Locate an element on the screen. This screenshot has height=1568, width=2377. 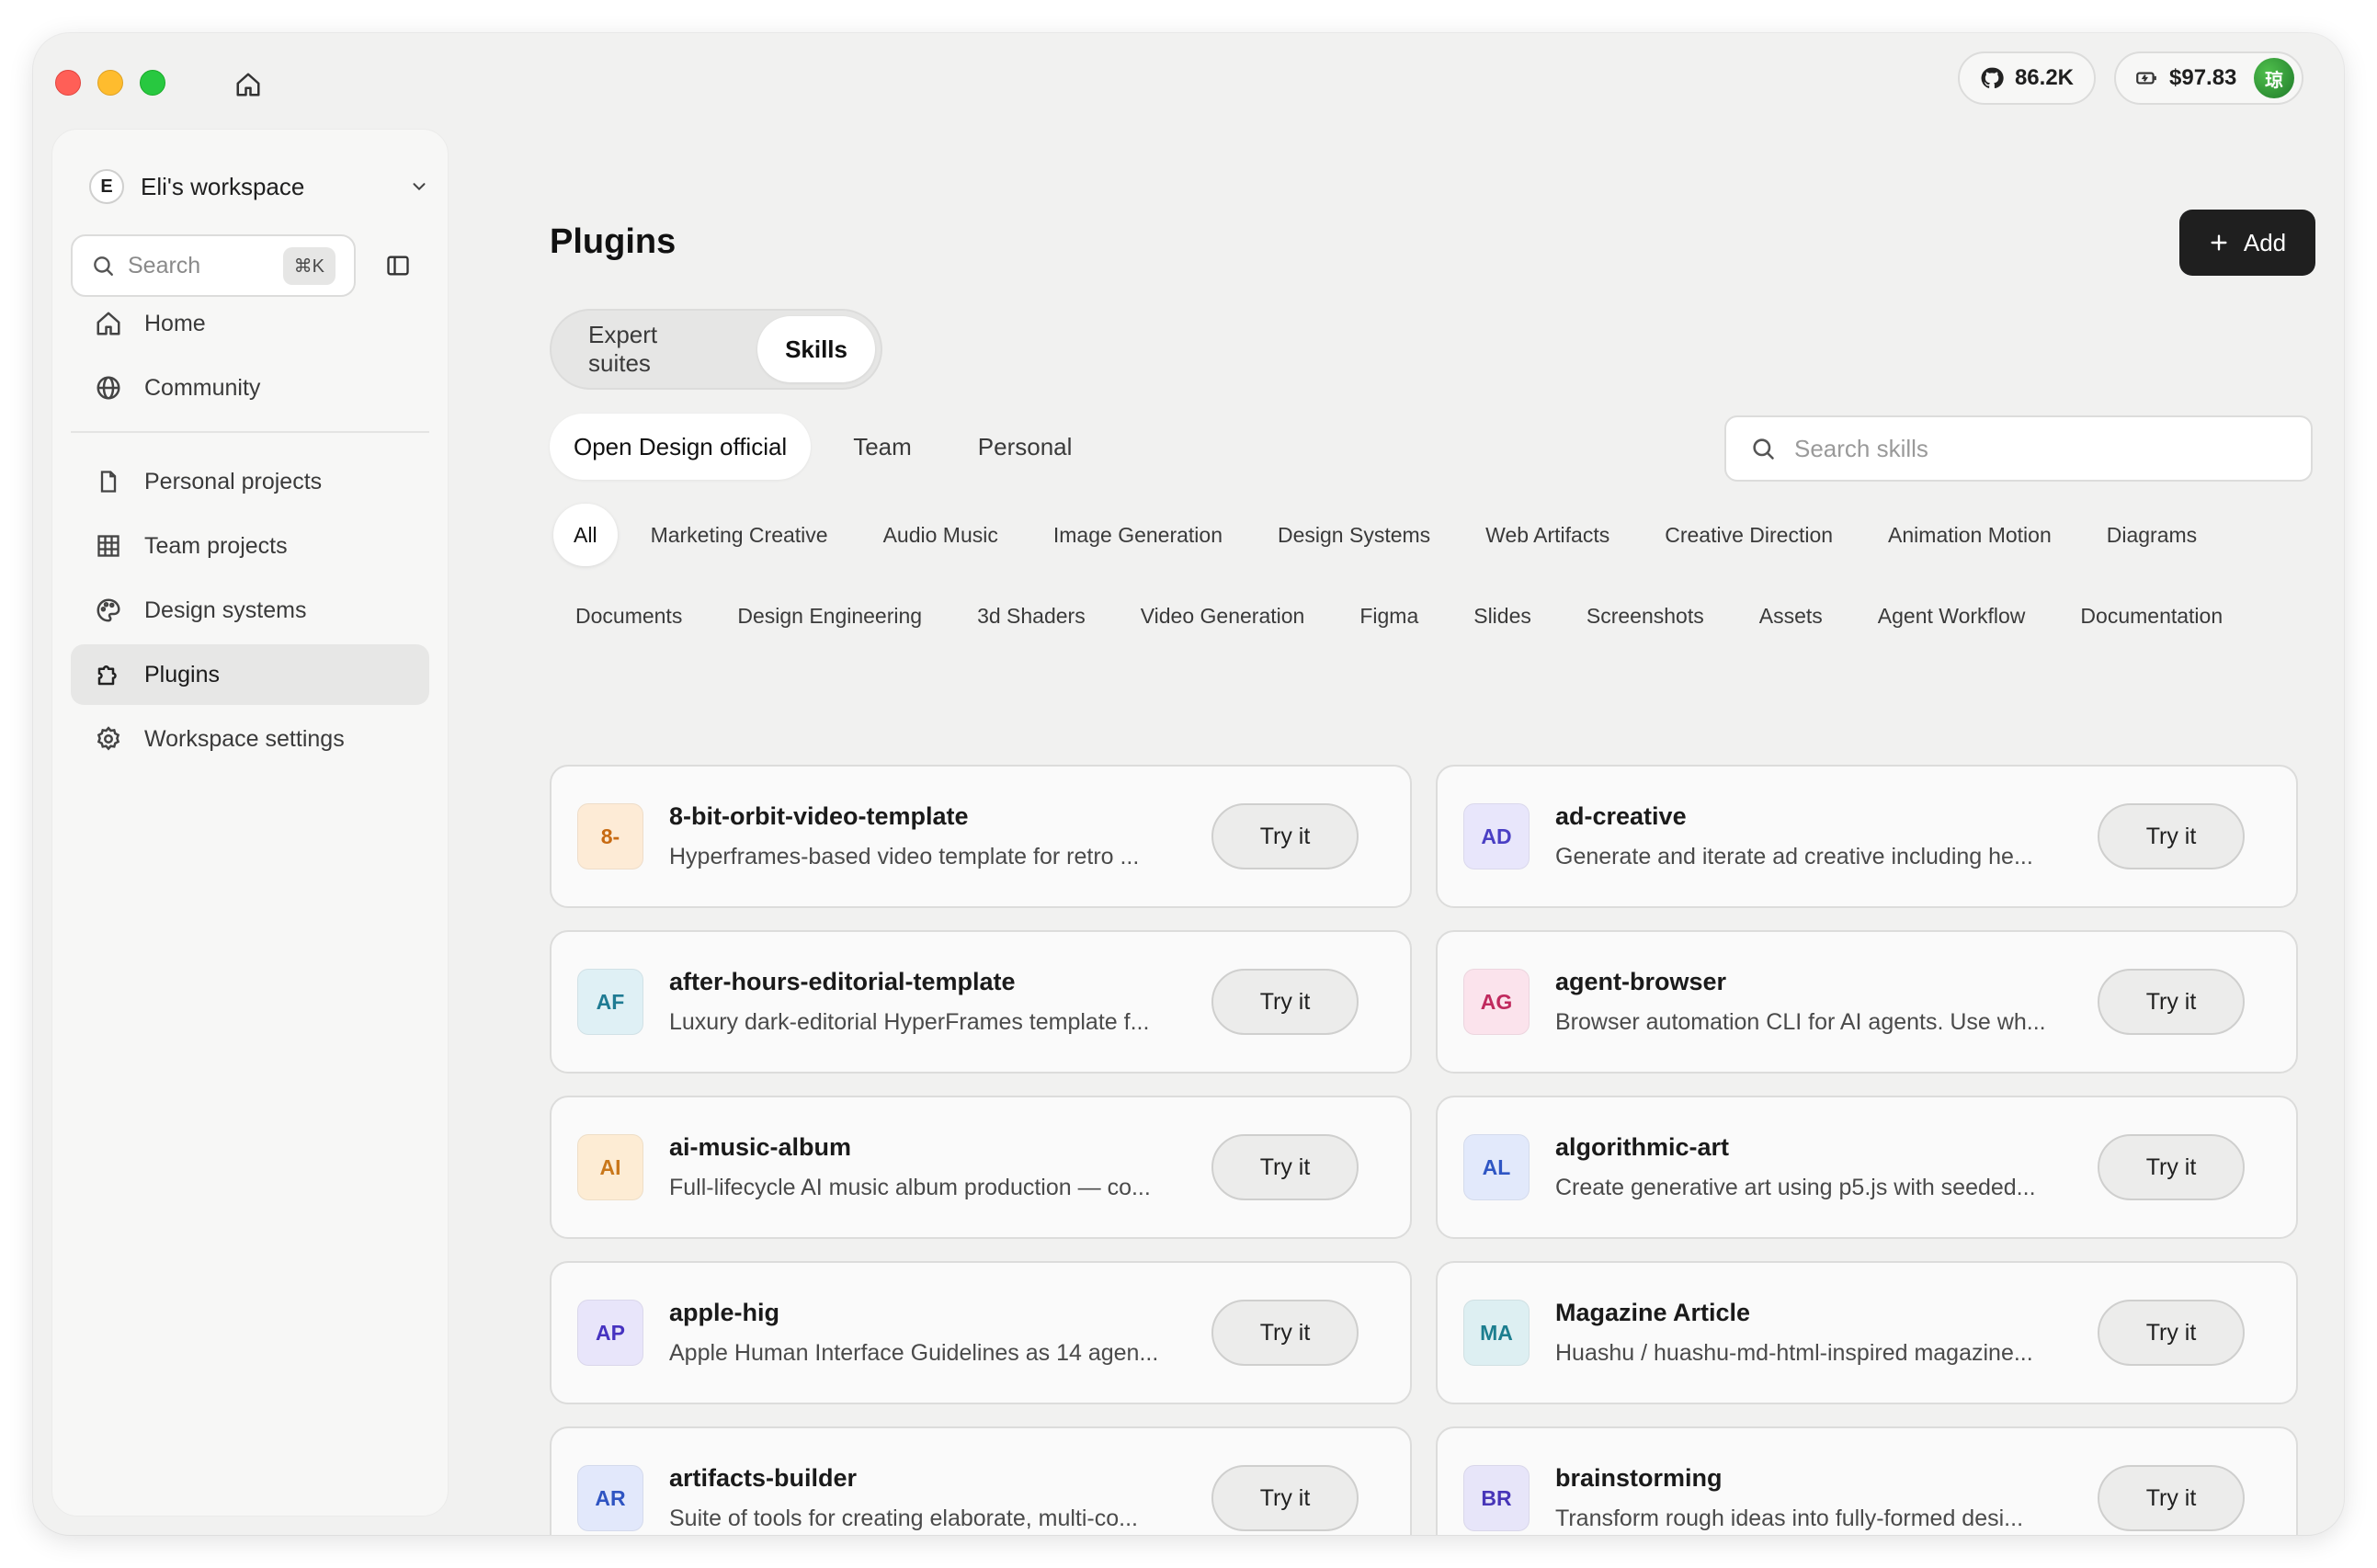
skills-search-input: Search skills is located at coordinates (2018, 448).